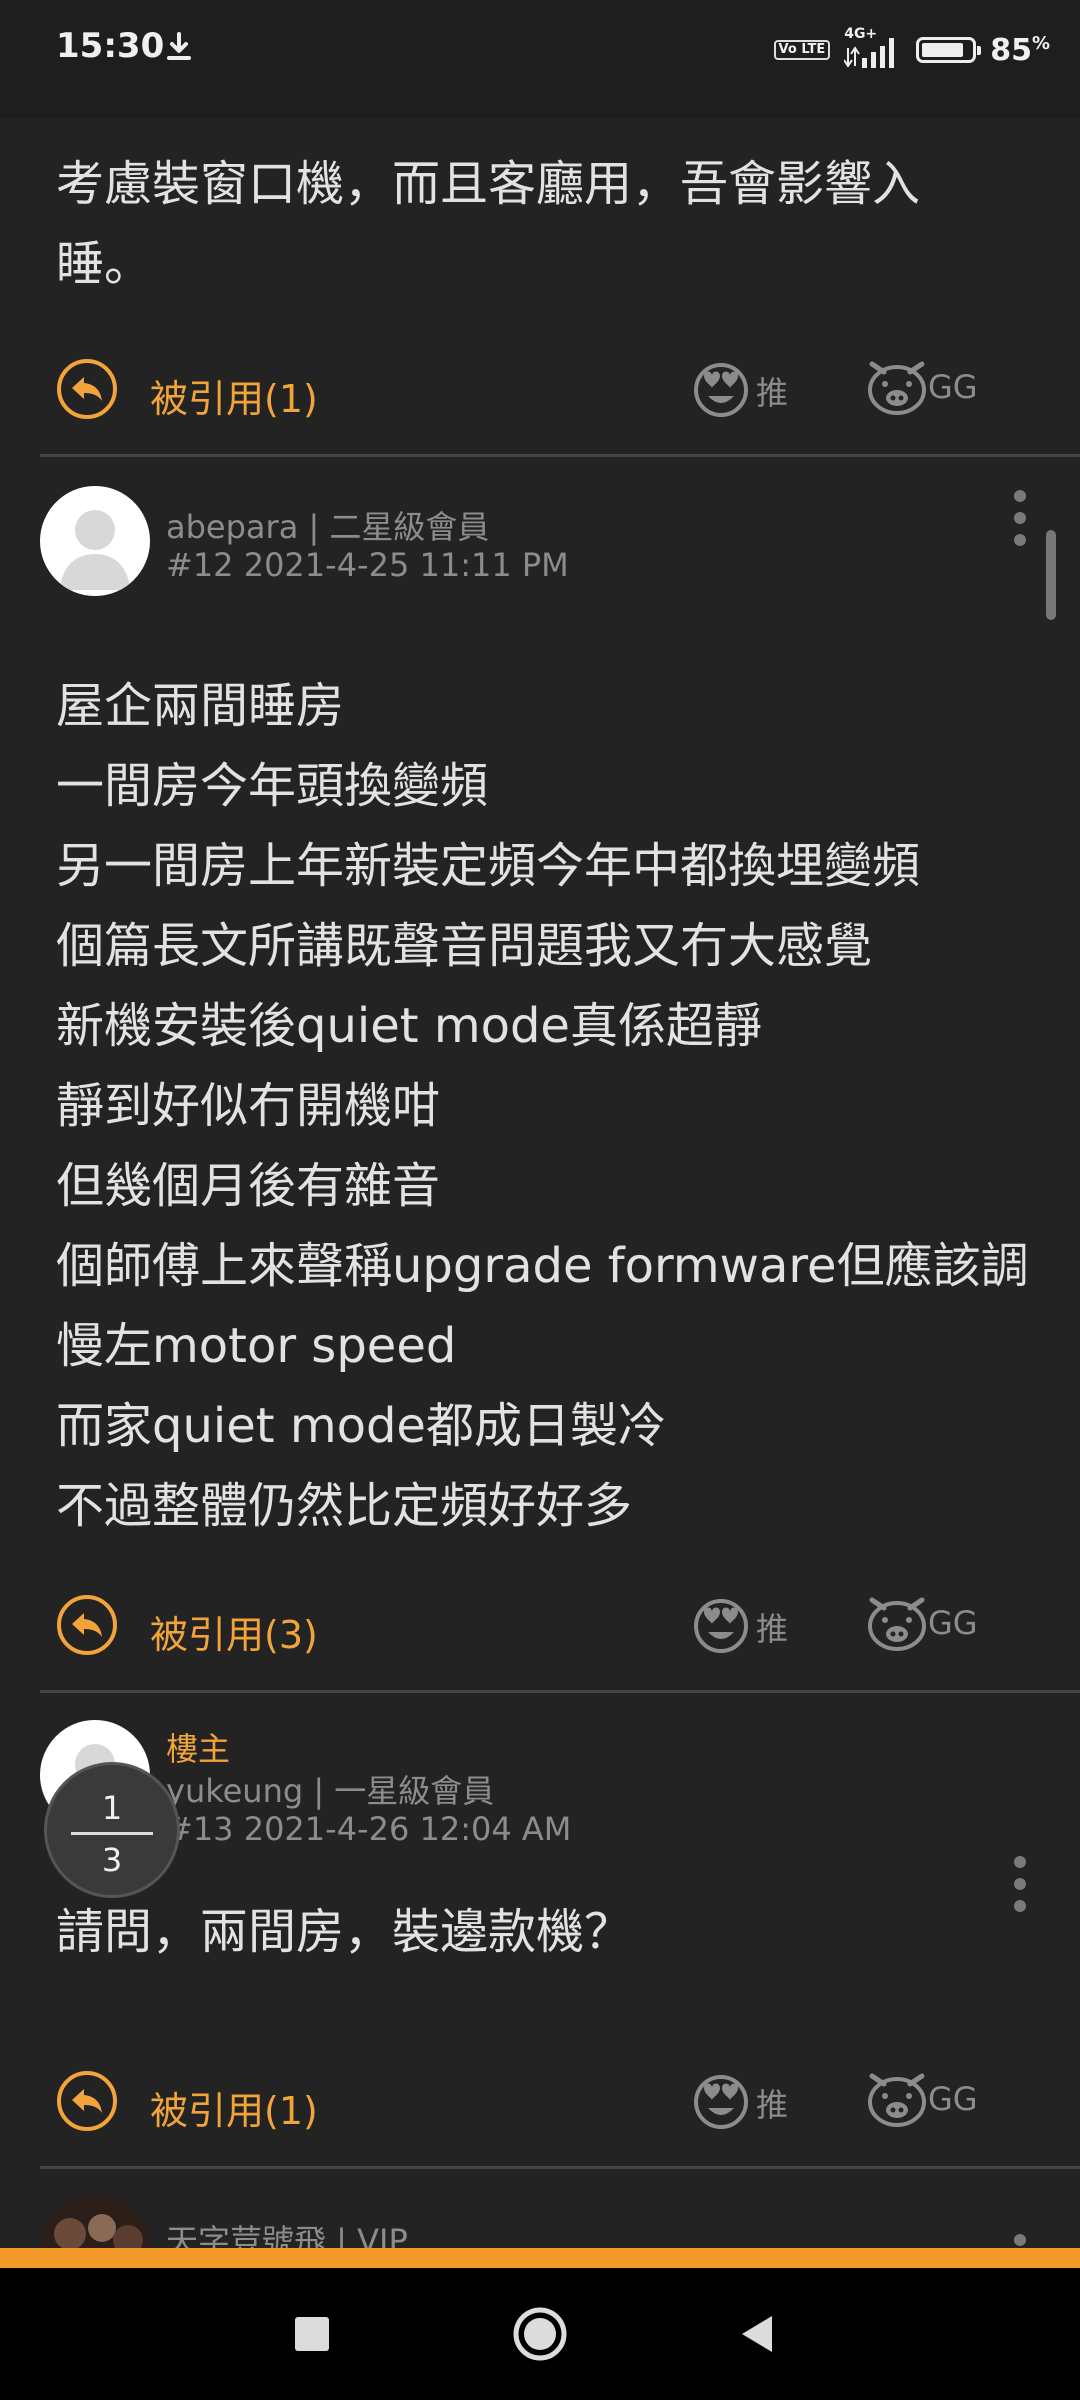 This screenshot has height=2400, width=1080. What do you see at coordinates (540, 2258) in the screenshot?
I see `accent-bar` at bounding box center [540, 2258].